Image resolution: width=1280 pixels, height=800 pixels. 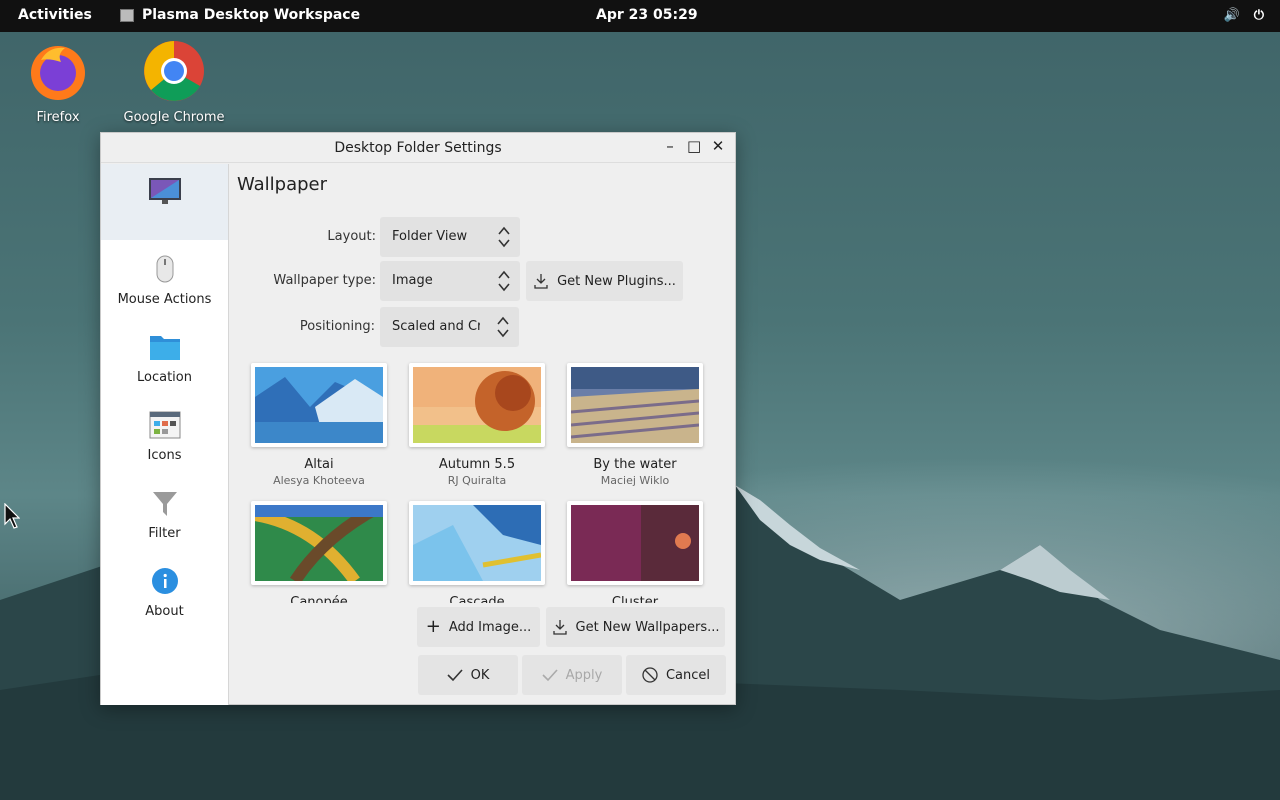 I want to click on activities-button: Activities, so click(x=55, y=15).